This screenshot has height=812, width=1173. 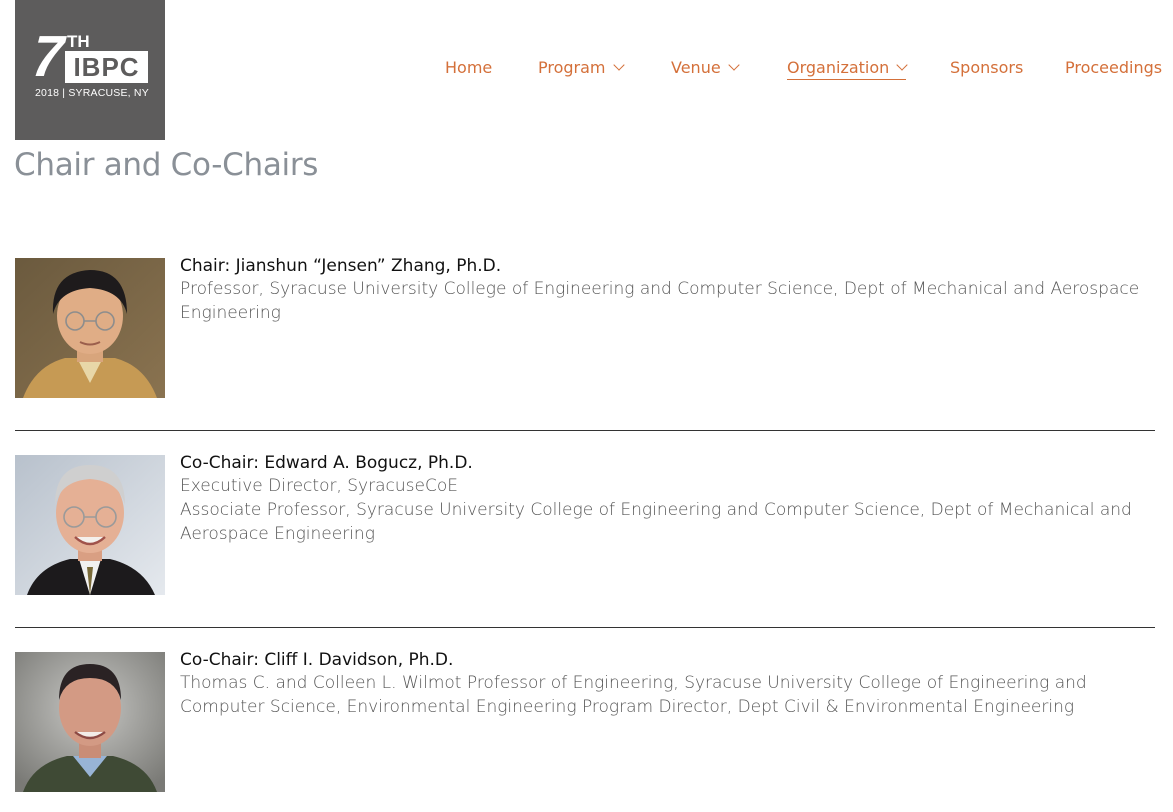 I want to click on nav-sponsors: Sponsors, so click(x=986, y=68).